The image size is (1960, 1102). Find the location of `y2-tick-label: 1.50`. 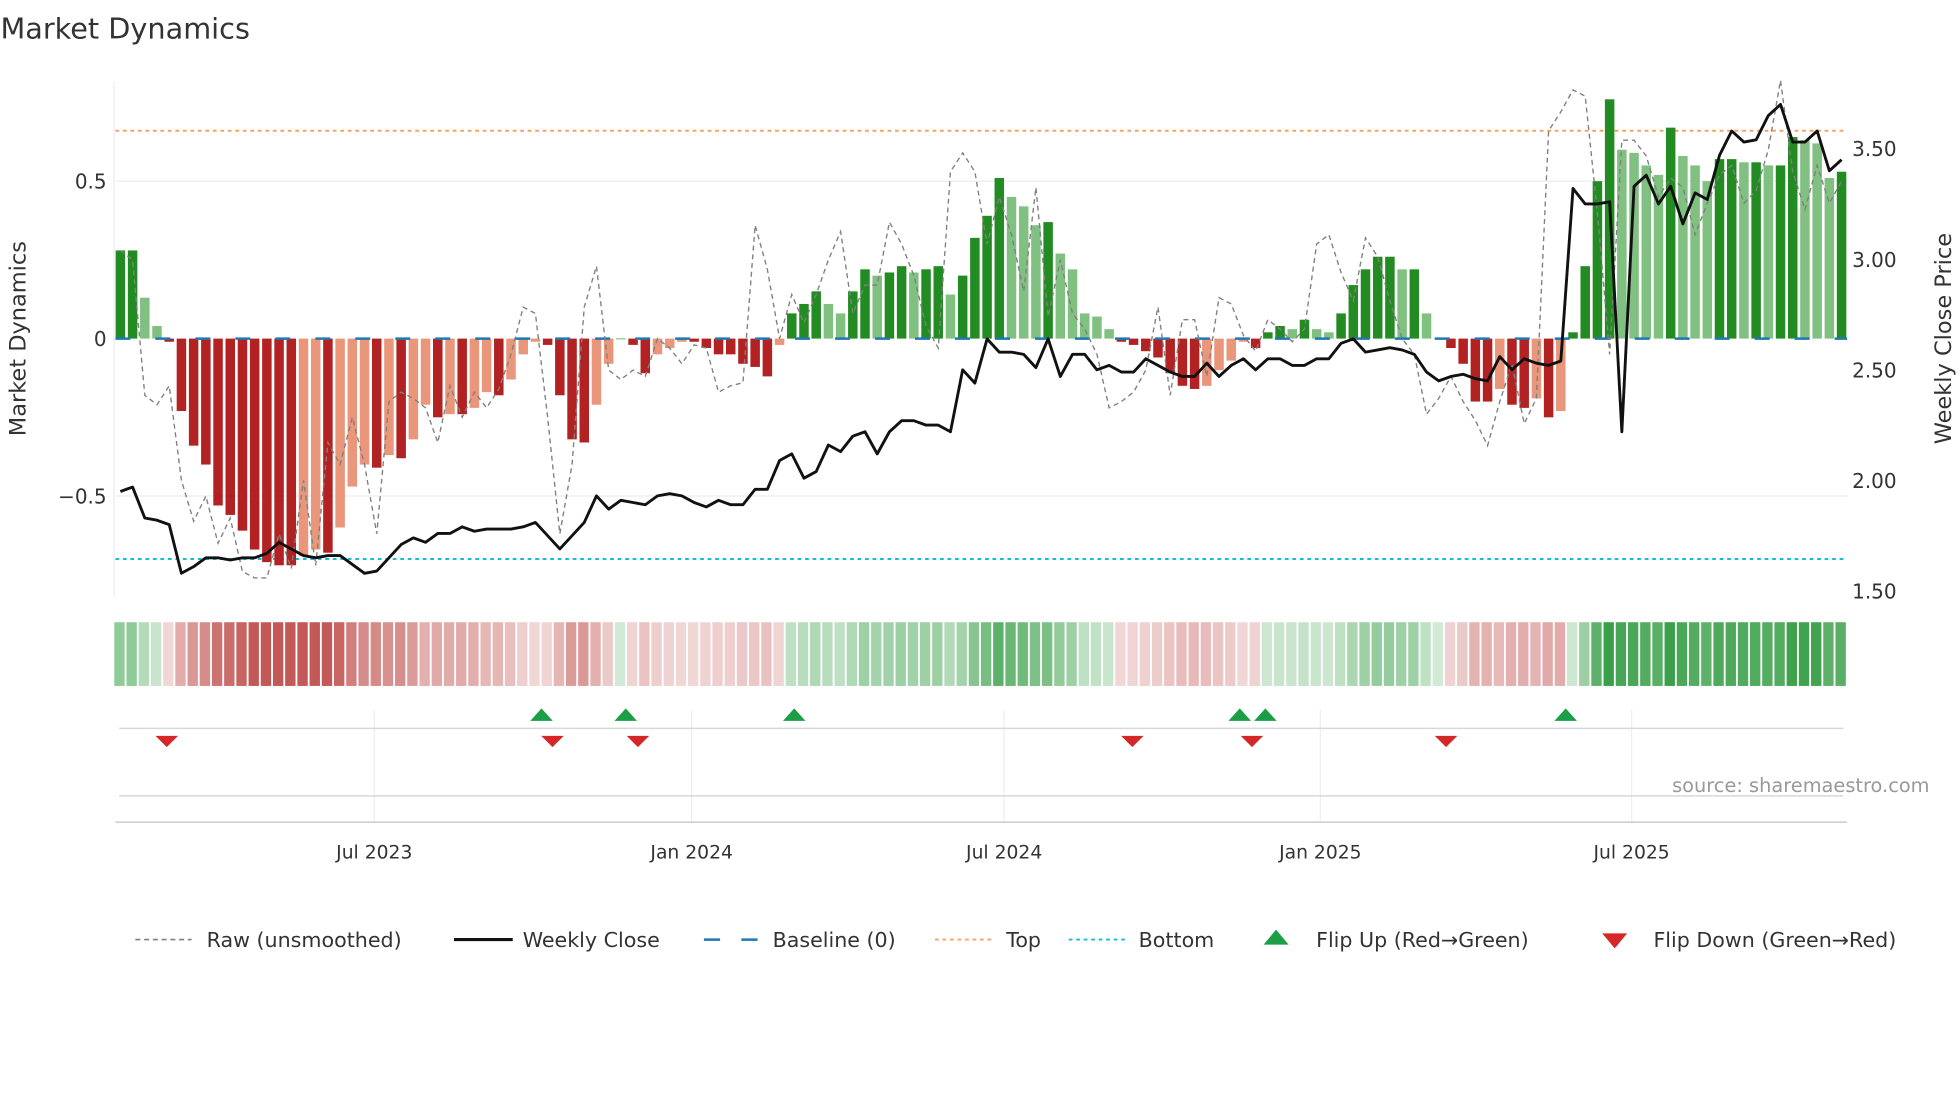

y2-tick-label: 1.50 is located at coordinates (1874, 591).